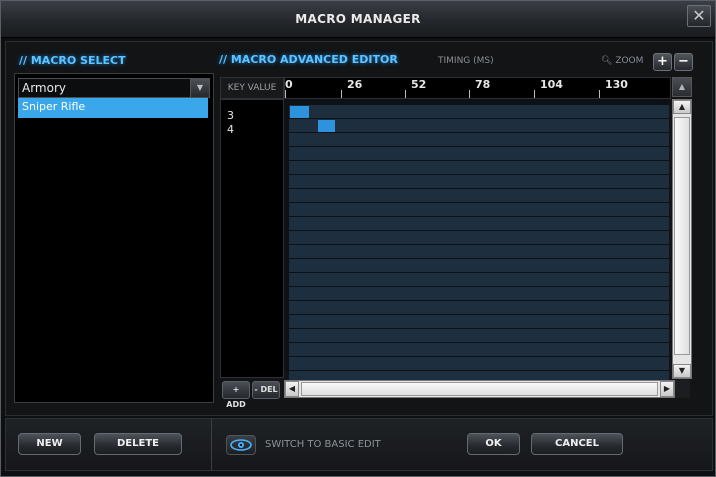  I want to click on vertical-scroll-thumb, so click(682, 236).